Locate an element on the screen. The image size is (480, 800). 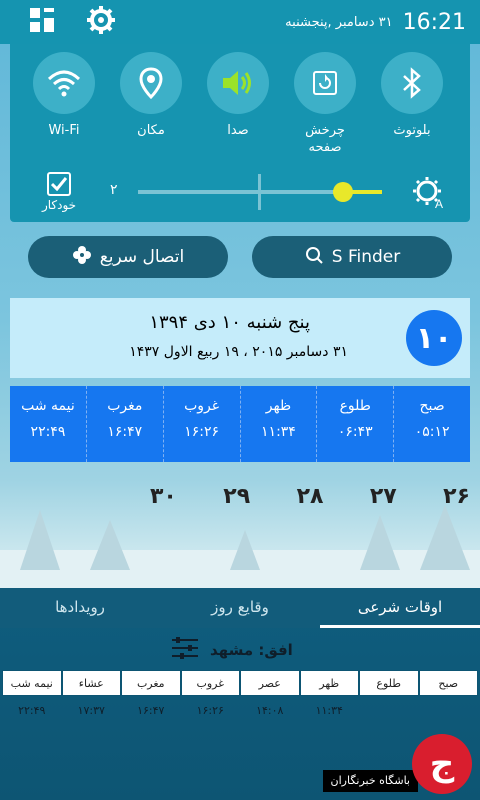
prayer-column: ظهر ۱۱:۳۴ is located at coordinates (278, 424).